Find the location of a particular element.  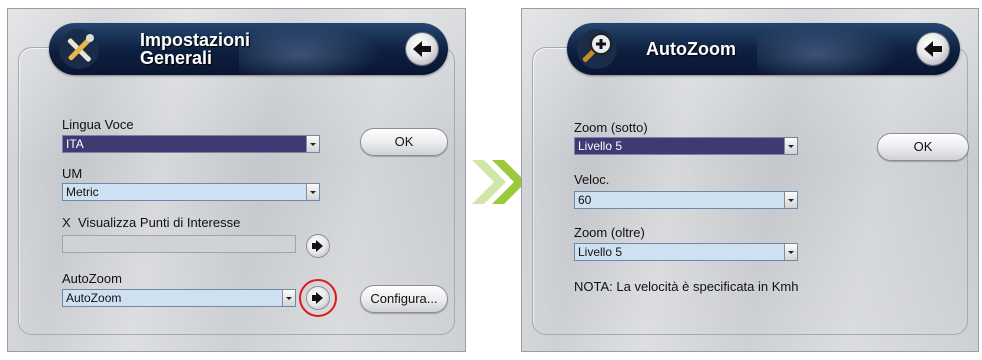

zoom-oltre-value: Livello 5 is located at coordinates (600, 252).